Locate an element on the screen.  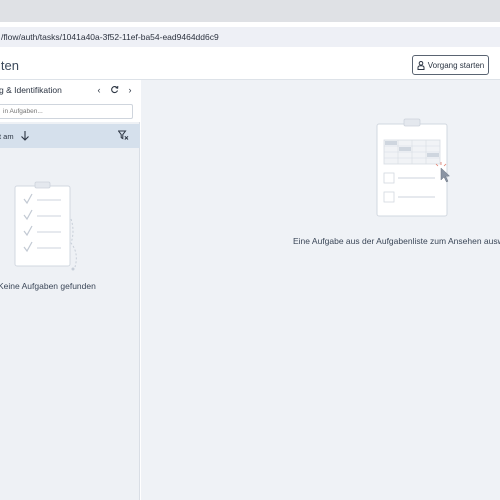
start-process-label: Vorgang starten is located at coordinates (456, 65).